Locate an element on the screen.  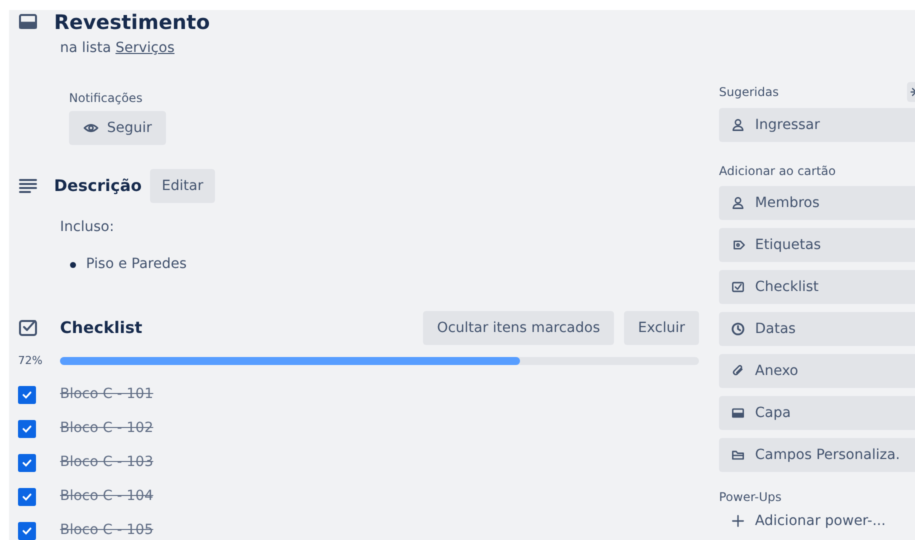
description-text: Incluso: is located at coordinates (88, 227).